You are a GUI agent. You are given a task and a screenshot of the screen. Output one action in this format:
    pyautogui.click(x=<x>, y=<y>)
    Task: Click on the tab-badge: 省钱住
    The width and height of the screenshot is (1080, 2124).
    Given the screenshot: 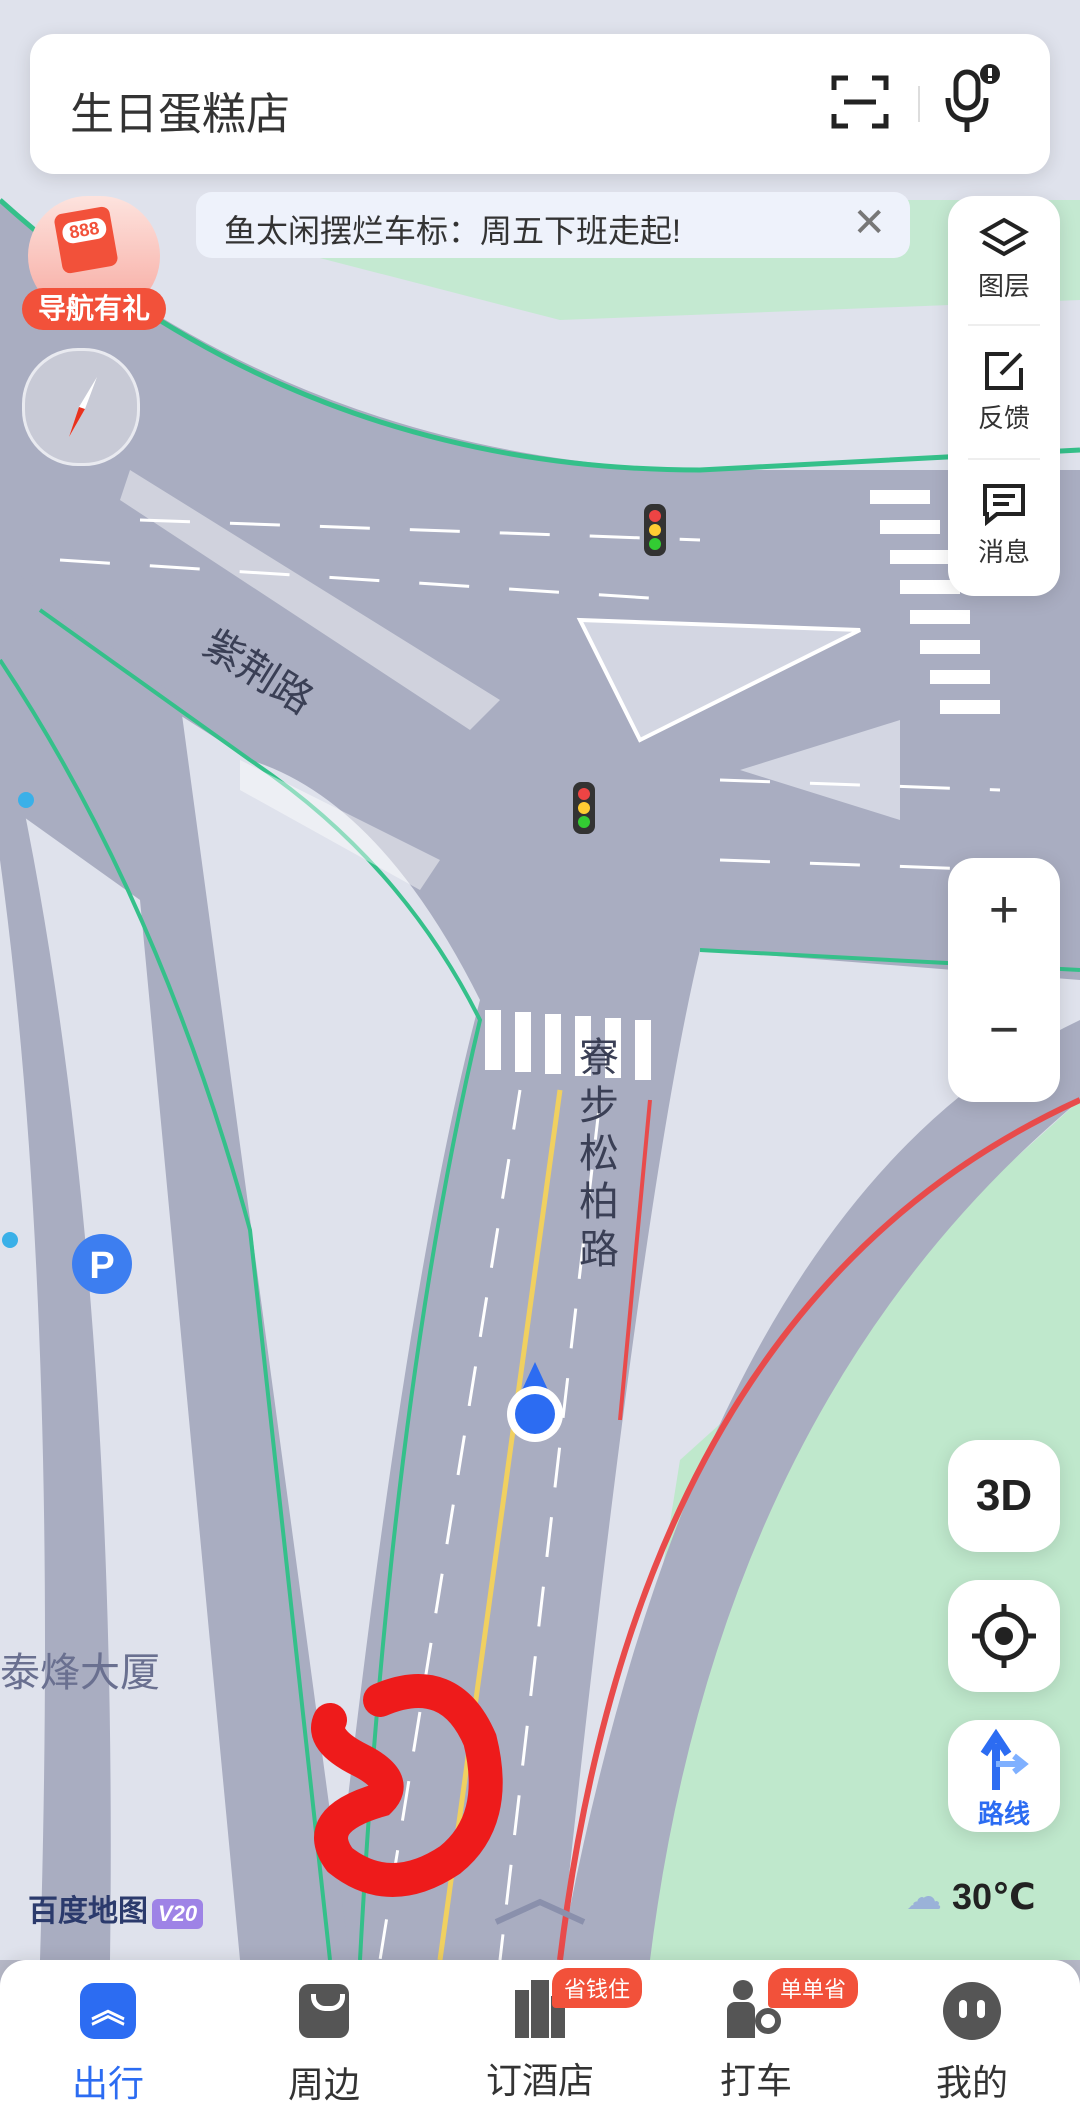 What is the action you would take?
    pyautogui.click(x=597, y=1988)
    